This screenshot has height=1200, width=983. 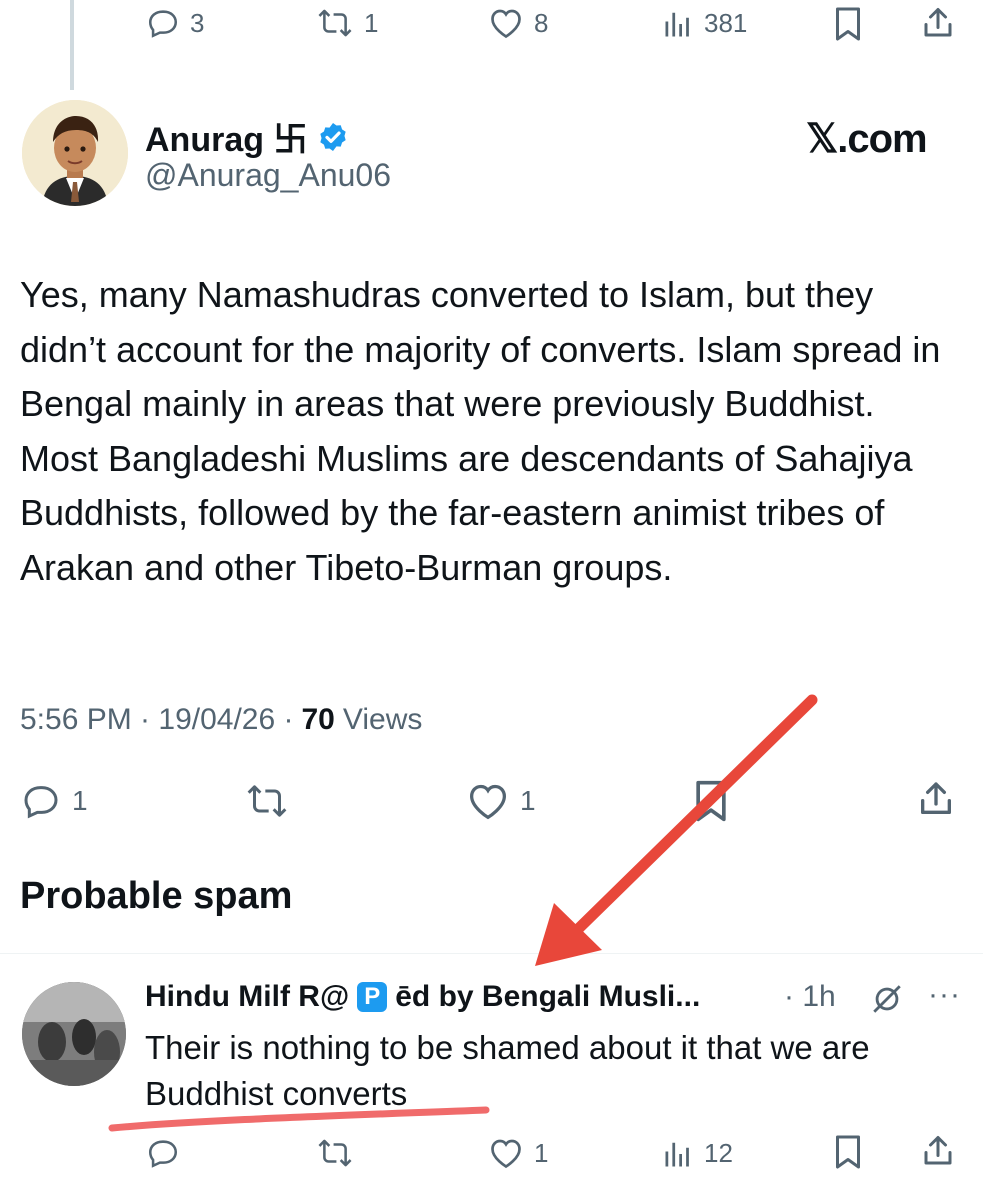 I want to click on grok-button, so click(x=887, y=999).